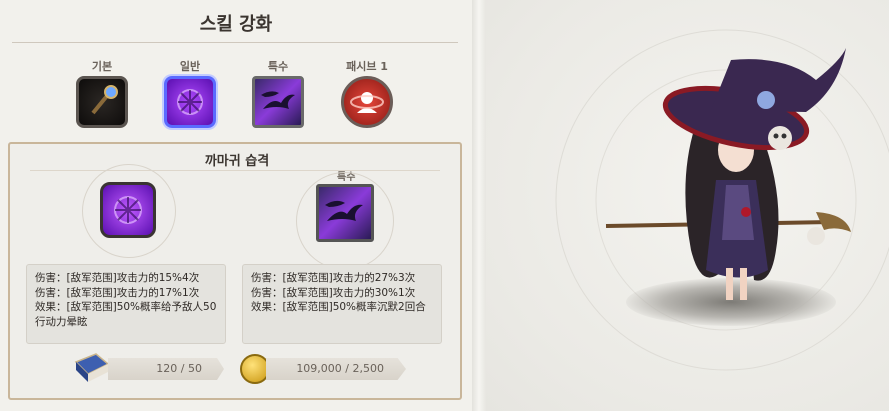  I want to click on skill-name: 까마귀 습격, so click(237, 161).